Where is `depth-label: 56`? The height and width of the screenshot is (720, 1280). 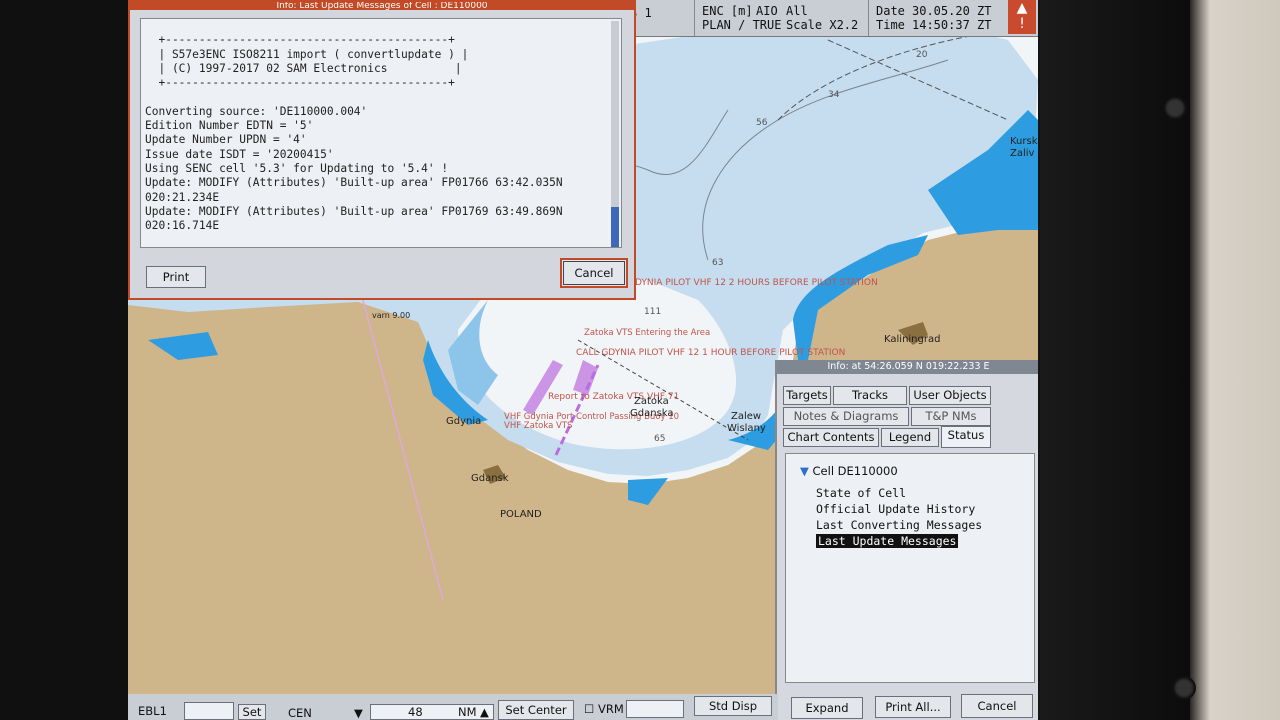
depth-label: 56 is located at coordinates (762, 123).